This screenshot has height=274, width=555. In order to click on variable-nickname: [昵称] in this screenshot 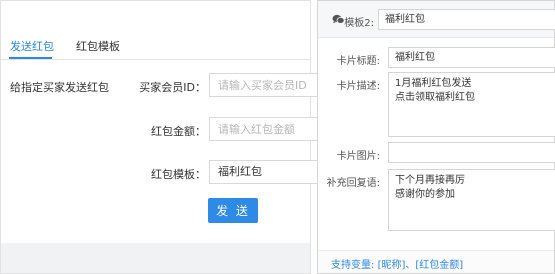, I will do `click(392, 265)`.